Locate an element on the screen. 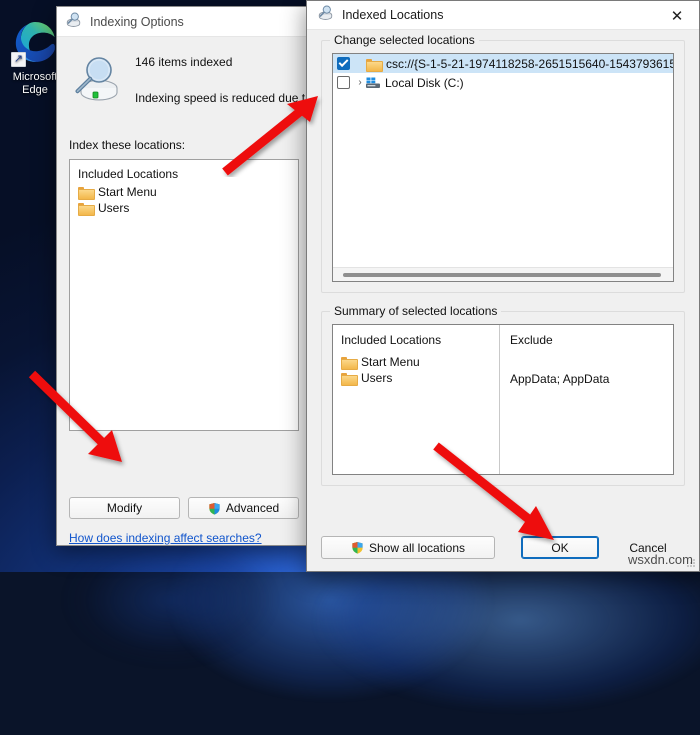 The width and height of the screenshot is (700, 735). indexing-options-titlebar: Indexing Options is located at coordinates (184, 22).